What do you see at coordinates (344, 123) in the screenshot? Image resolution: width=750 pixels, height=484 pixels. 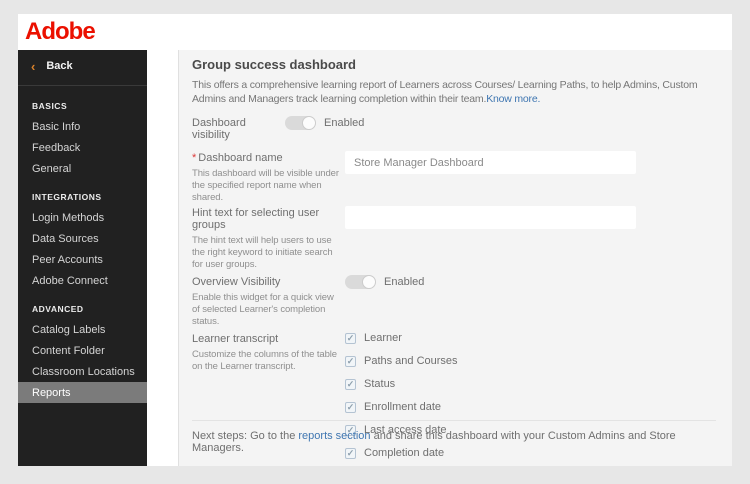 I see `dashboard-visibility-state: Enabled` at bounding box center [344, 123].